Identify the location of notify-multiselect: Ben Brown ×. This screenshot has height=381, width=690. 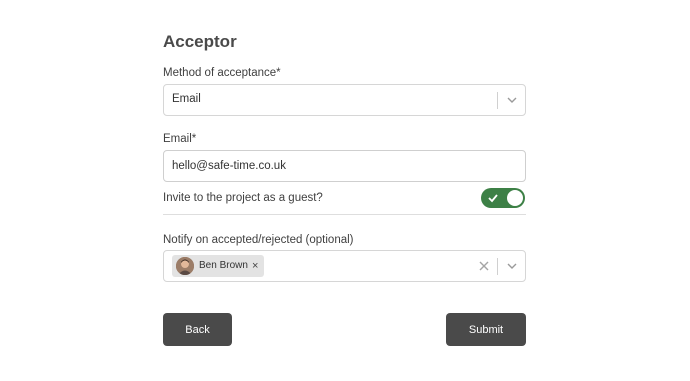
(344, 266).